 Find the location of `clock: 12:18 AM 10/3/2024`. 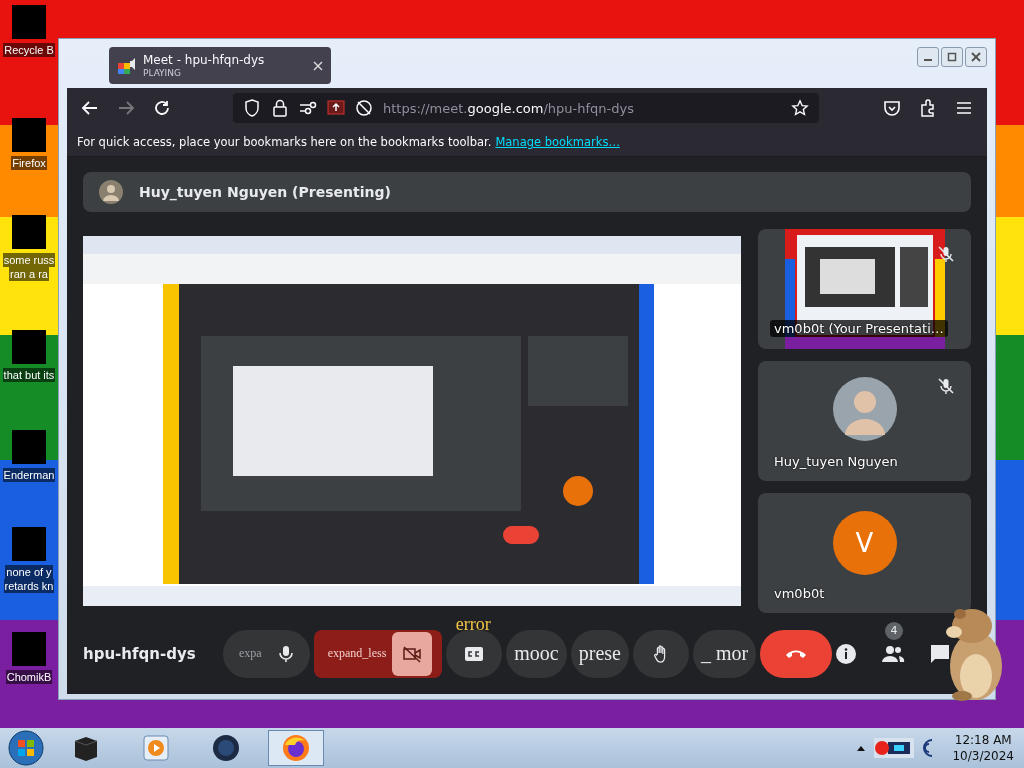

clock: 12:18 AM 10/3/2024 is located at coordinates (983, 748).